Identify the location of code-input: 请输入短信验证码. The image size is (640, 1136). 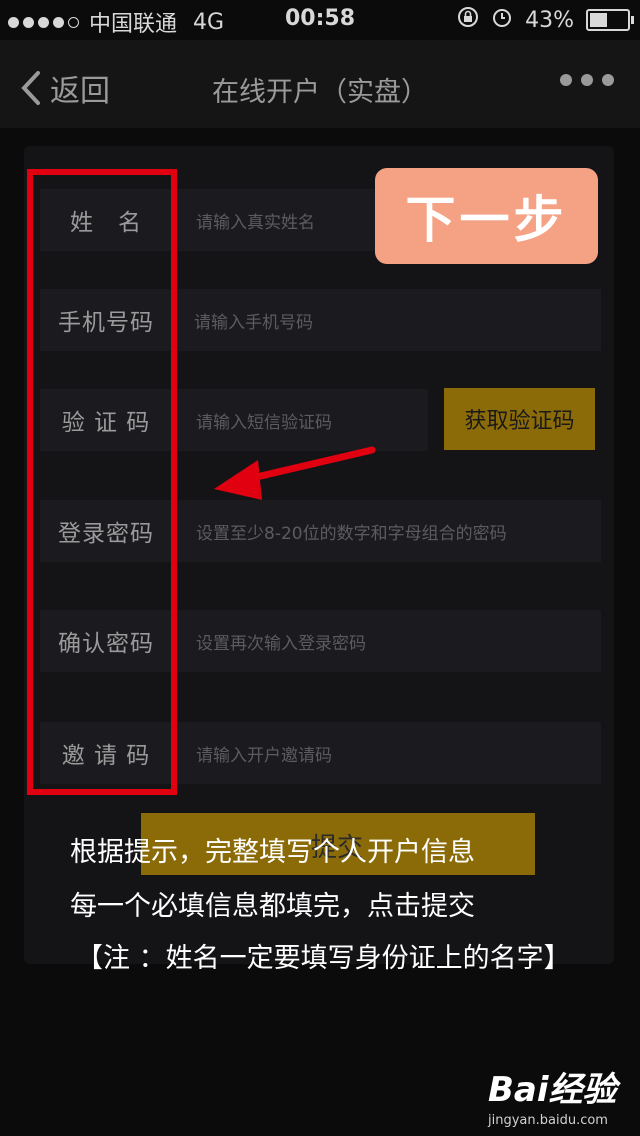
(302, 420).